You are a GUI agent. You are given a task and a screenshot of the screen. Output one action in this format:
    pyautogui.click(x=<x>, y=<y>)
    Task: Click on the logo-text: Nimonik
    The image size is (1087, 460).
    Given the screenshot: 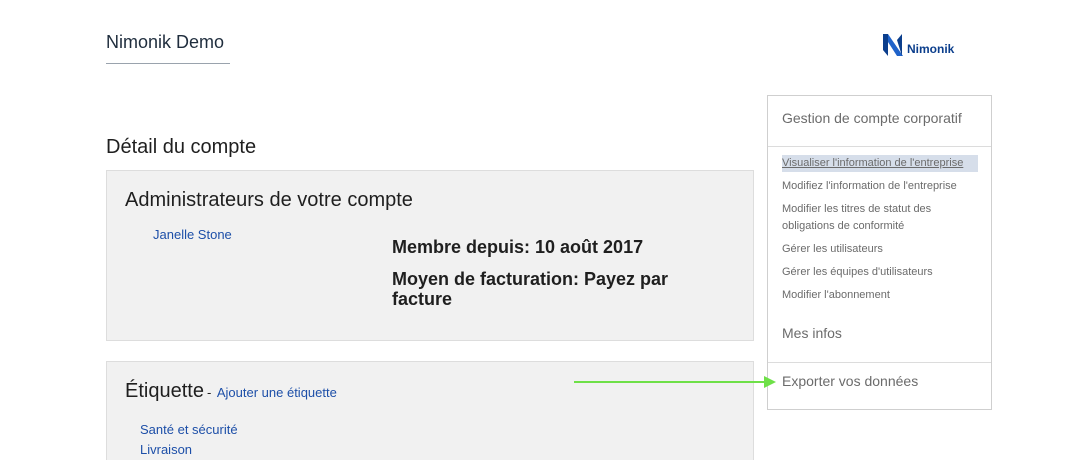 What is the action you would take?
    pyautogui.click(x=931, y=49)
    